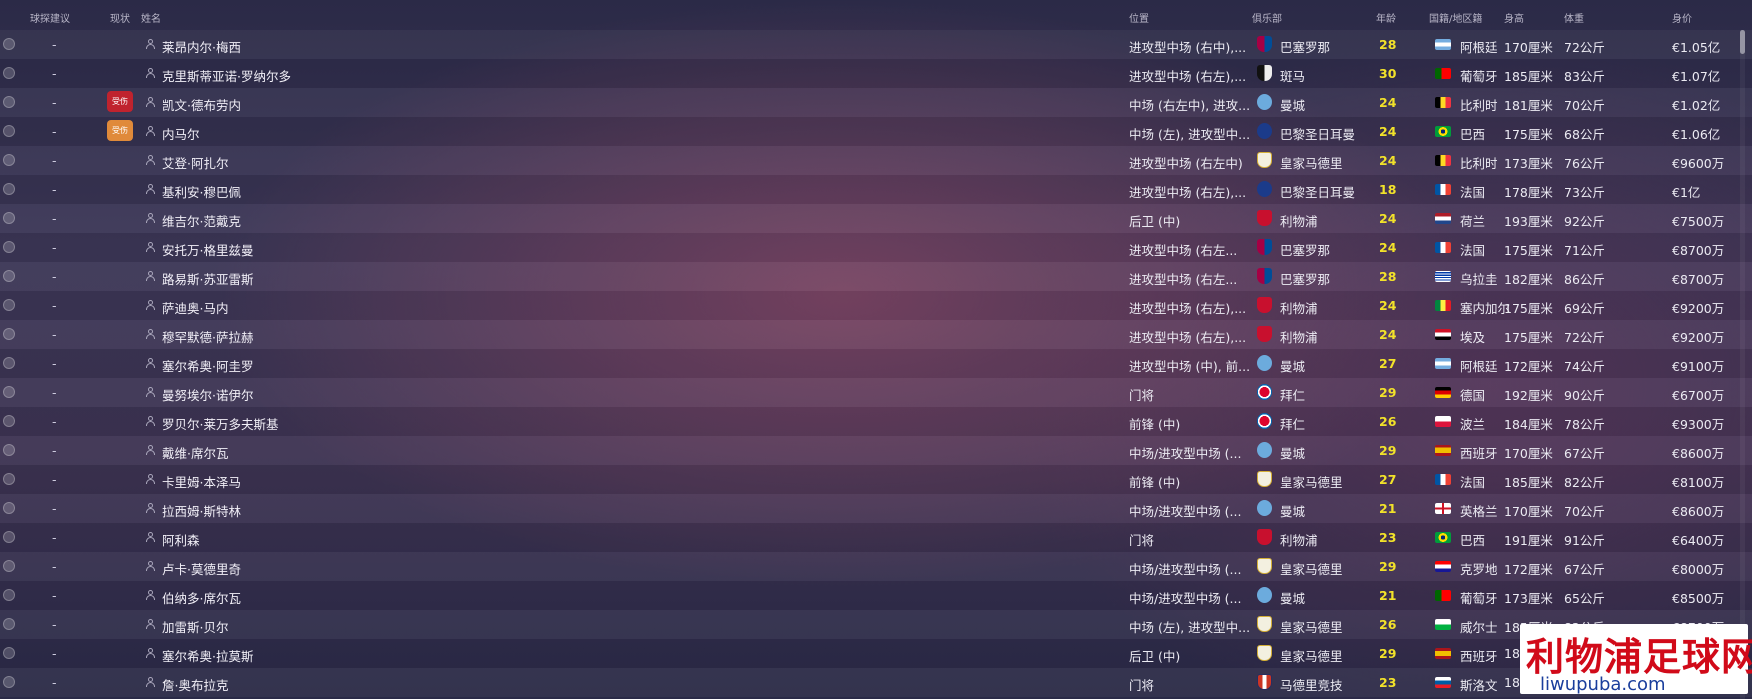 The width and height of the screenshot is (1752, 699). I want to click on header-value: 身价, so click(1682, 17).